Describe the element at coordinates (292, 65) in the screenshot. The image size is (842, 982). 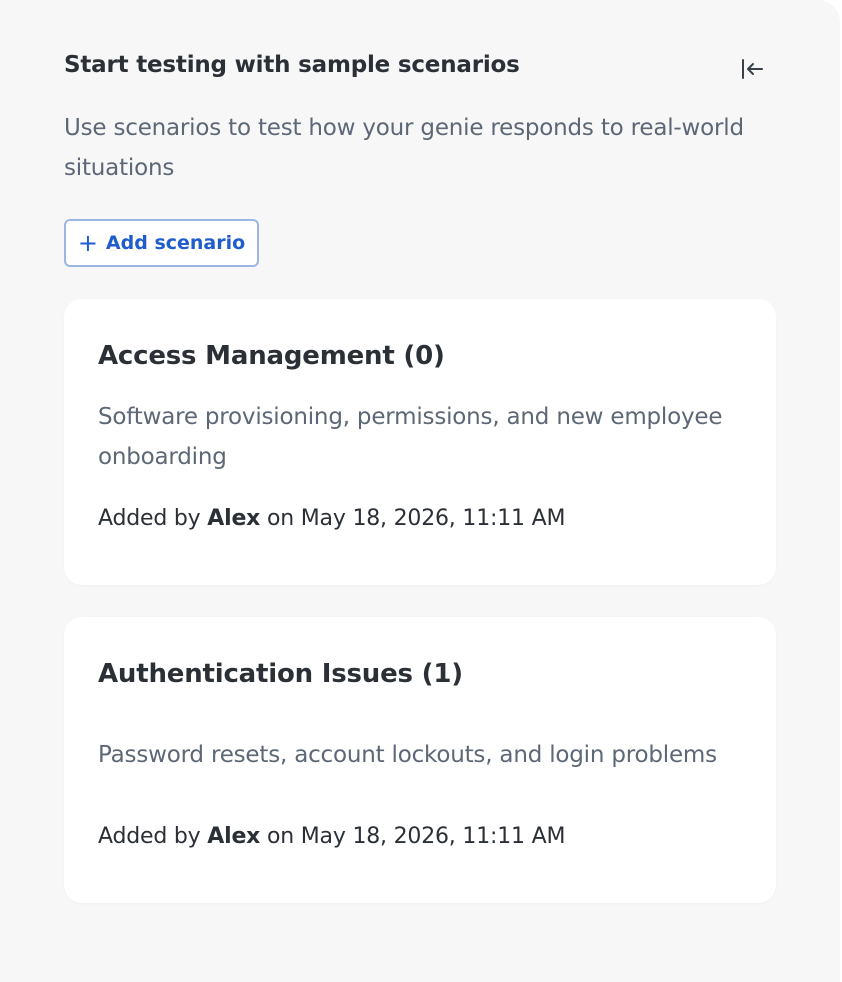
I see `panel-title: Start testing with sample scenarios` at that location.